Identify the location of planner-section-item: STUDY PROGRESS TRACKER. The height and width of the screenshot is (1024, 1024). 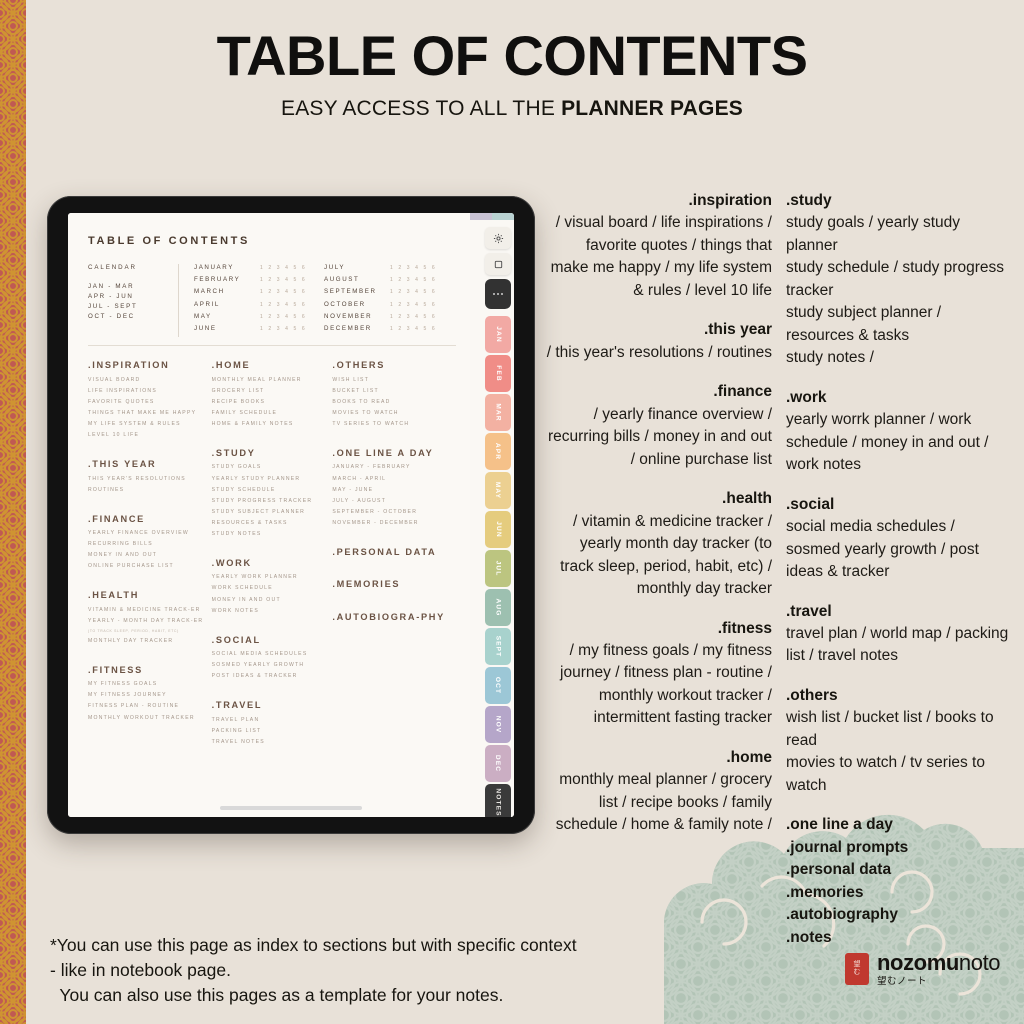
(268, 501).